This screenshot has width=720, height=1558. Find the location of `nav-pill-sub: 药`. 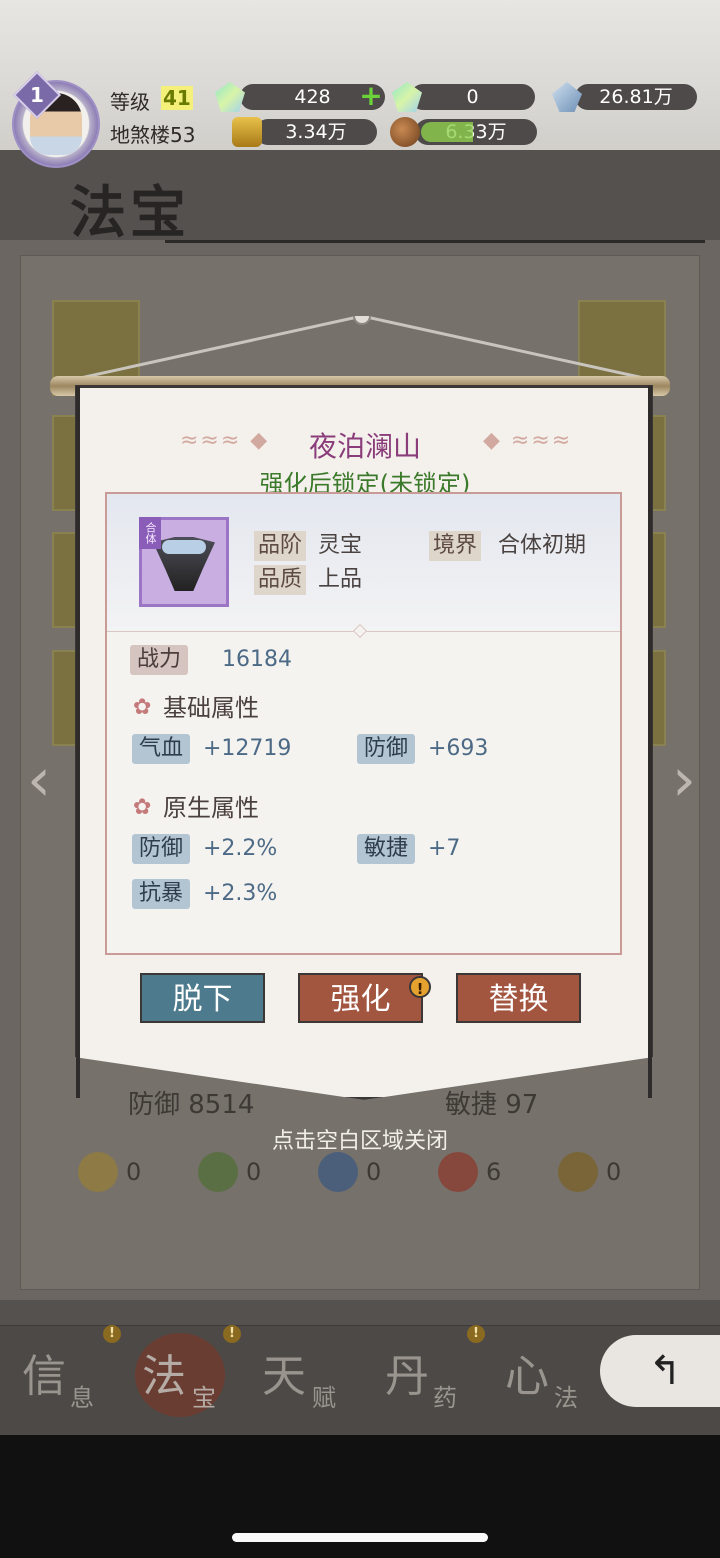

nav-pill-sub: 药 is located at coordinates (445, 1395).